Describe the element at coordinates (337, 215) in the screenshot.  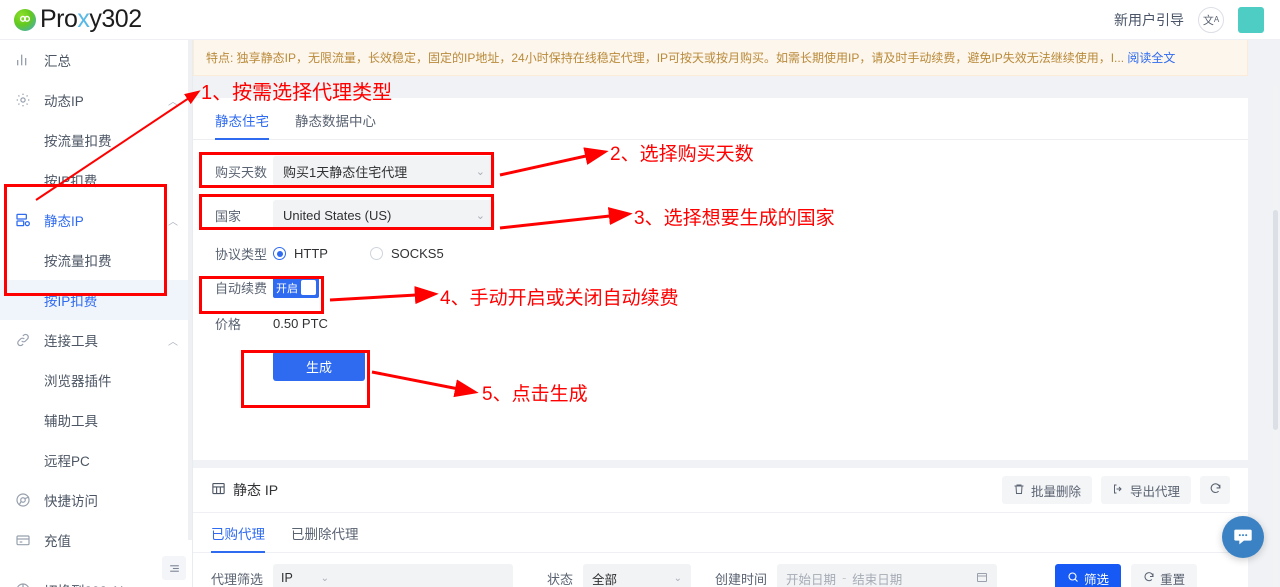
I see `country-value: United States (US)` at that location.